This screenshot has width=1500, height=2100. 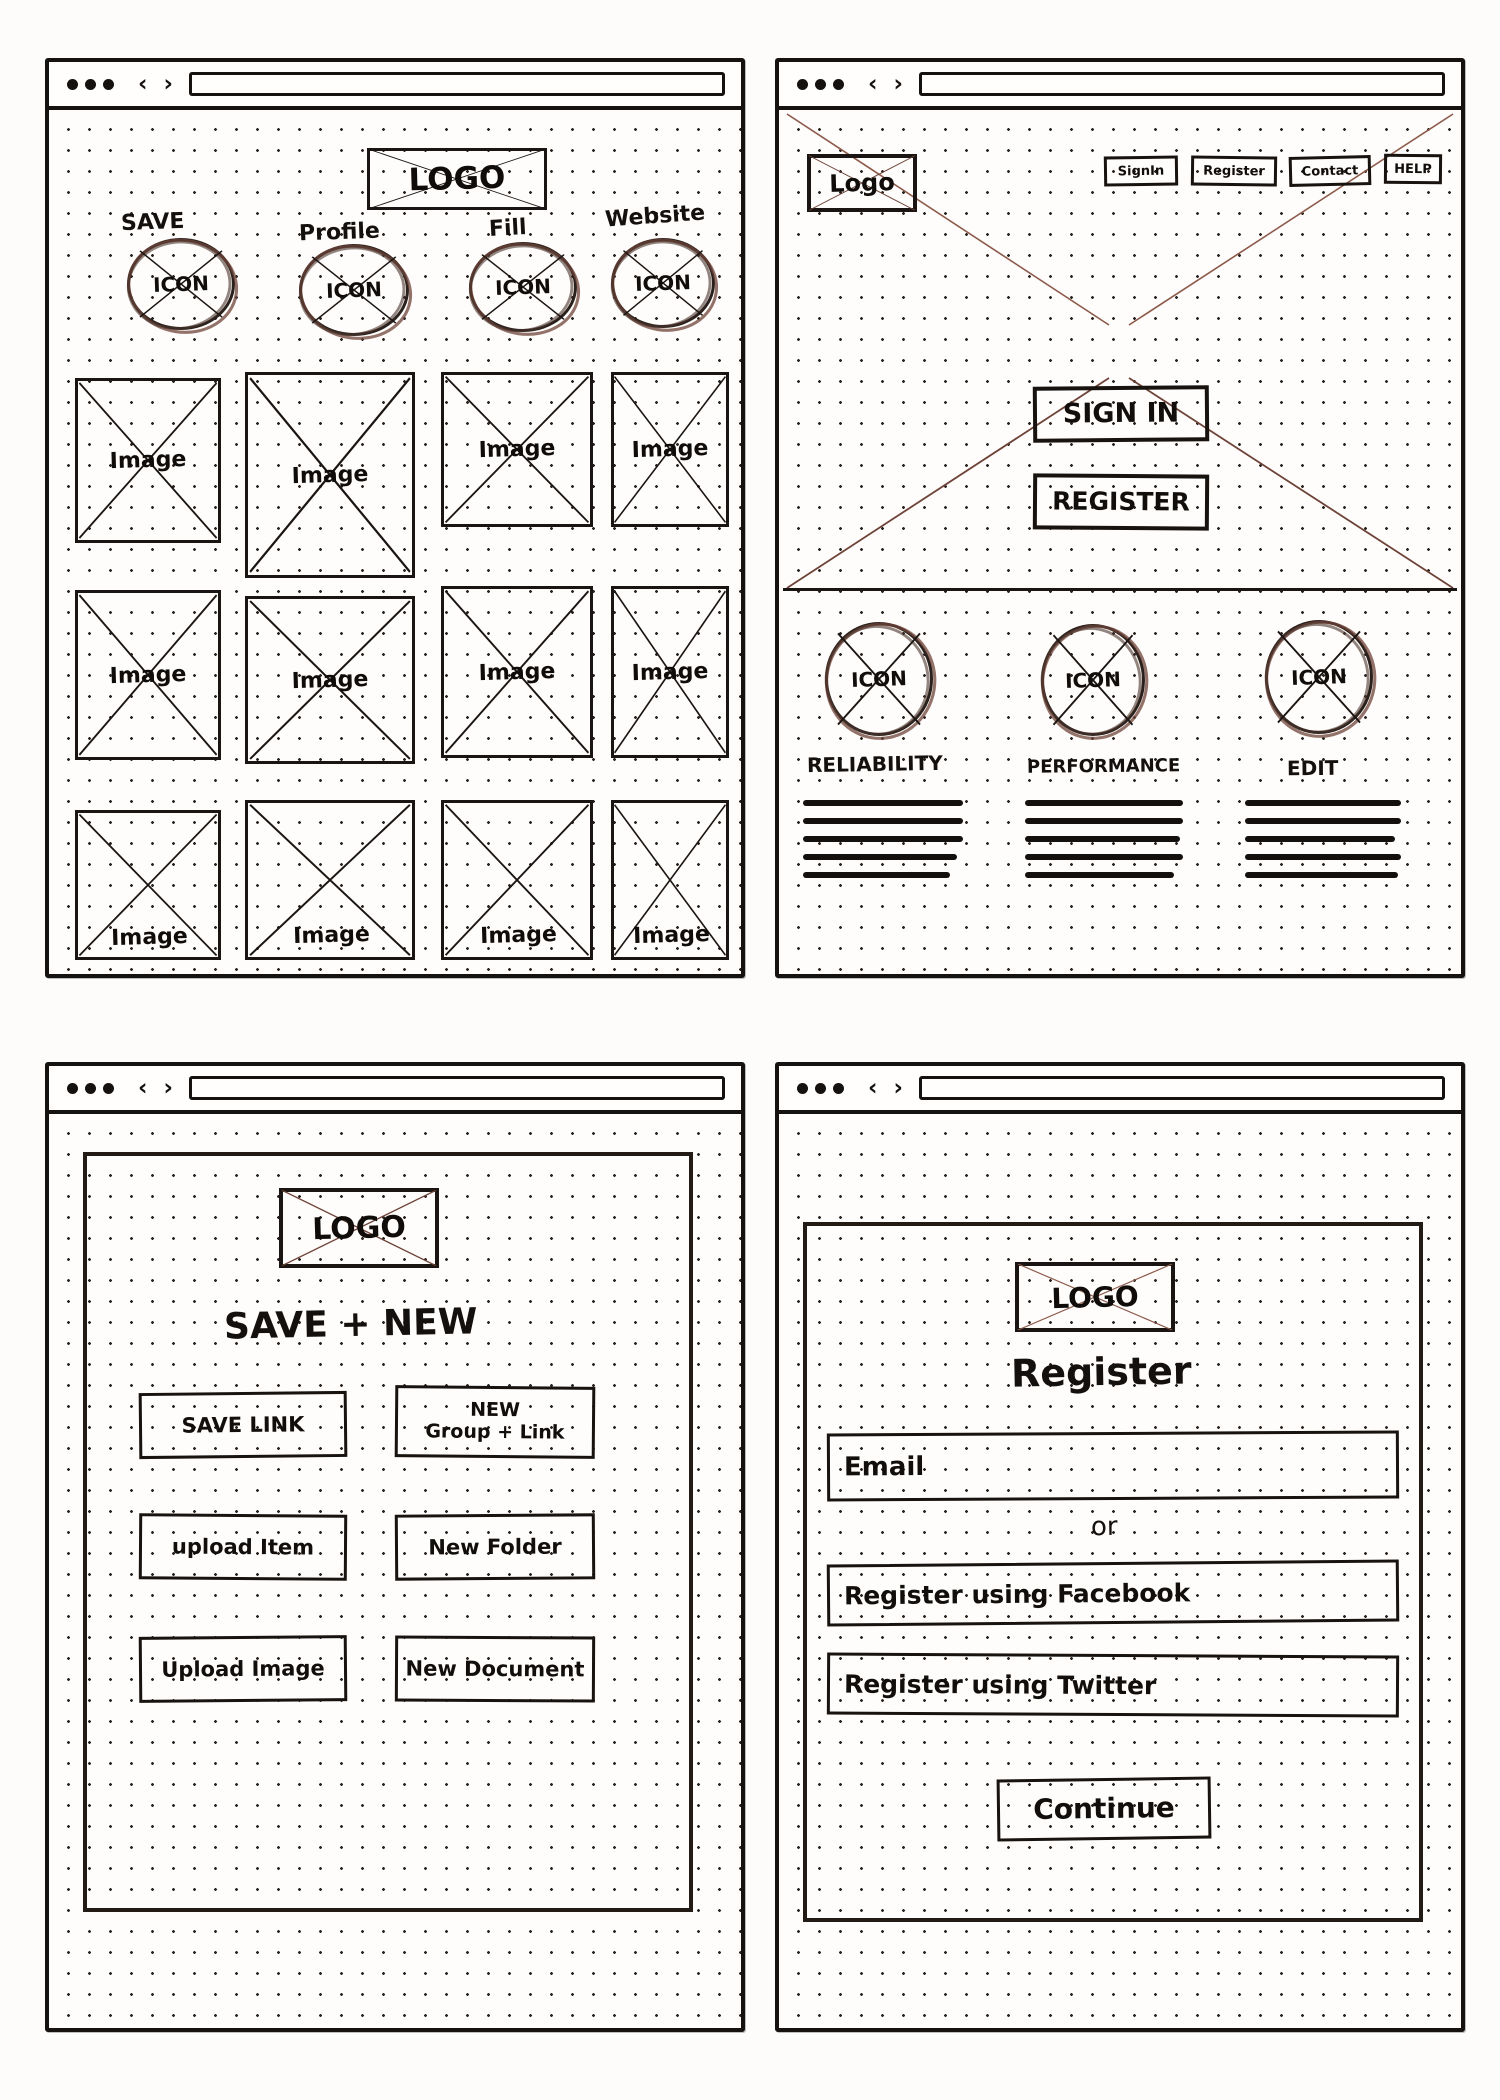 What do you see at coordinates (243, 1425) in the screenshot?
I see `action-save-link: SAVE LINK` at bounding box center [243, 1425].